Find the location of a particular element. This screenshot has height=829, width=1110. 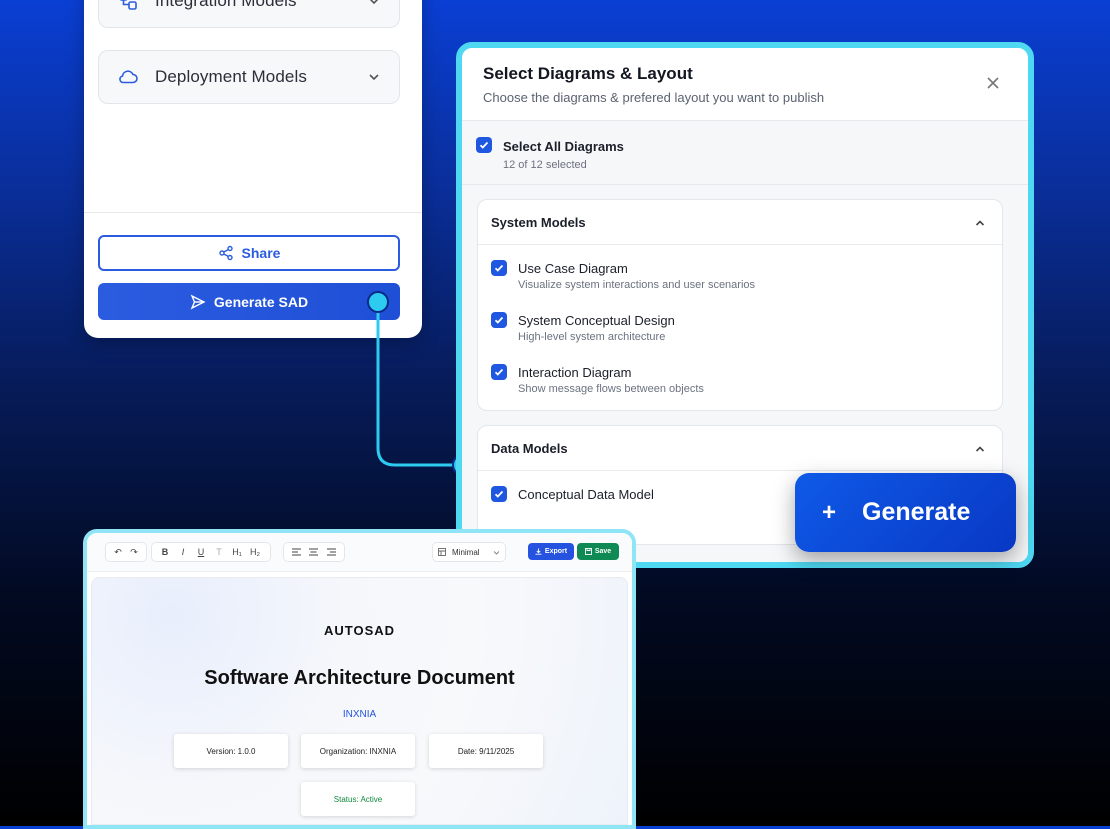

undo-icon: ↶ is located at coordinates (118, 552).